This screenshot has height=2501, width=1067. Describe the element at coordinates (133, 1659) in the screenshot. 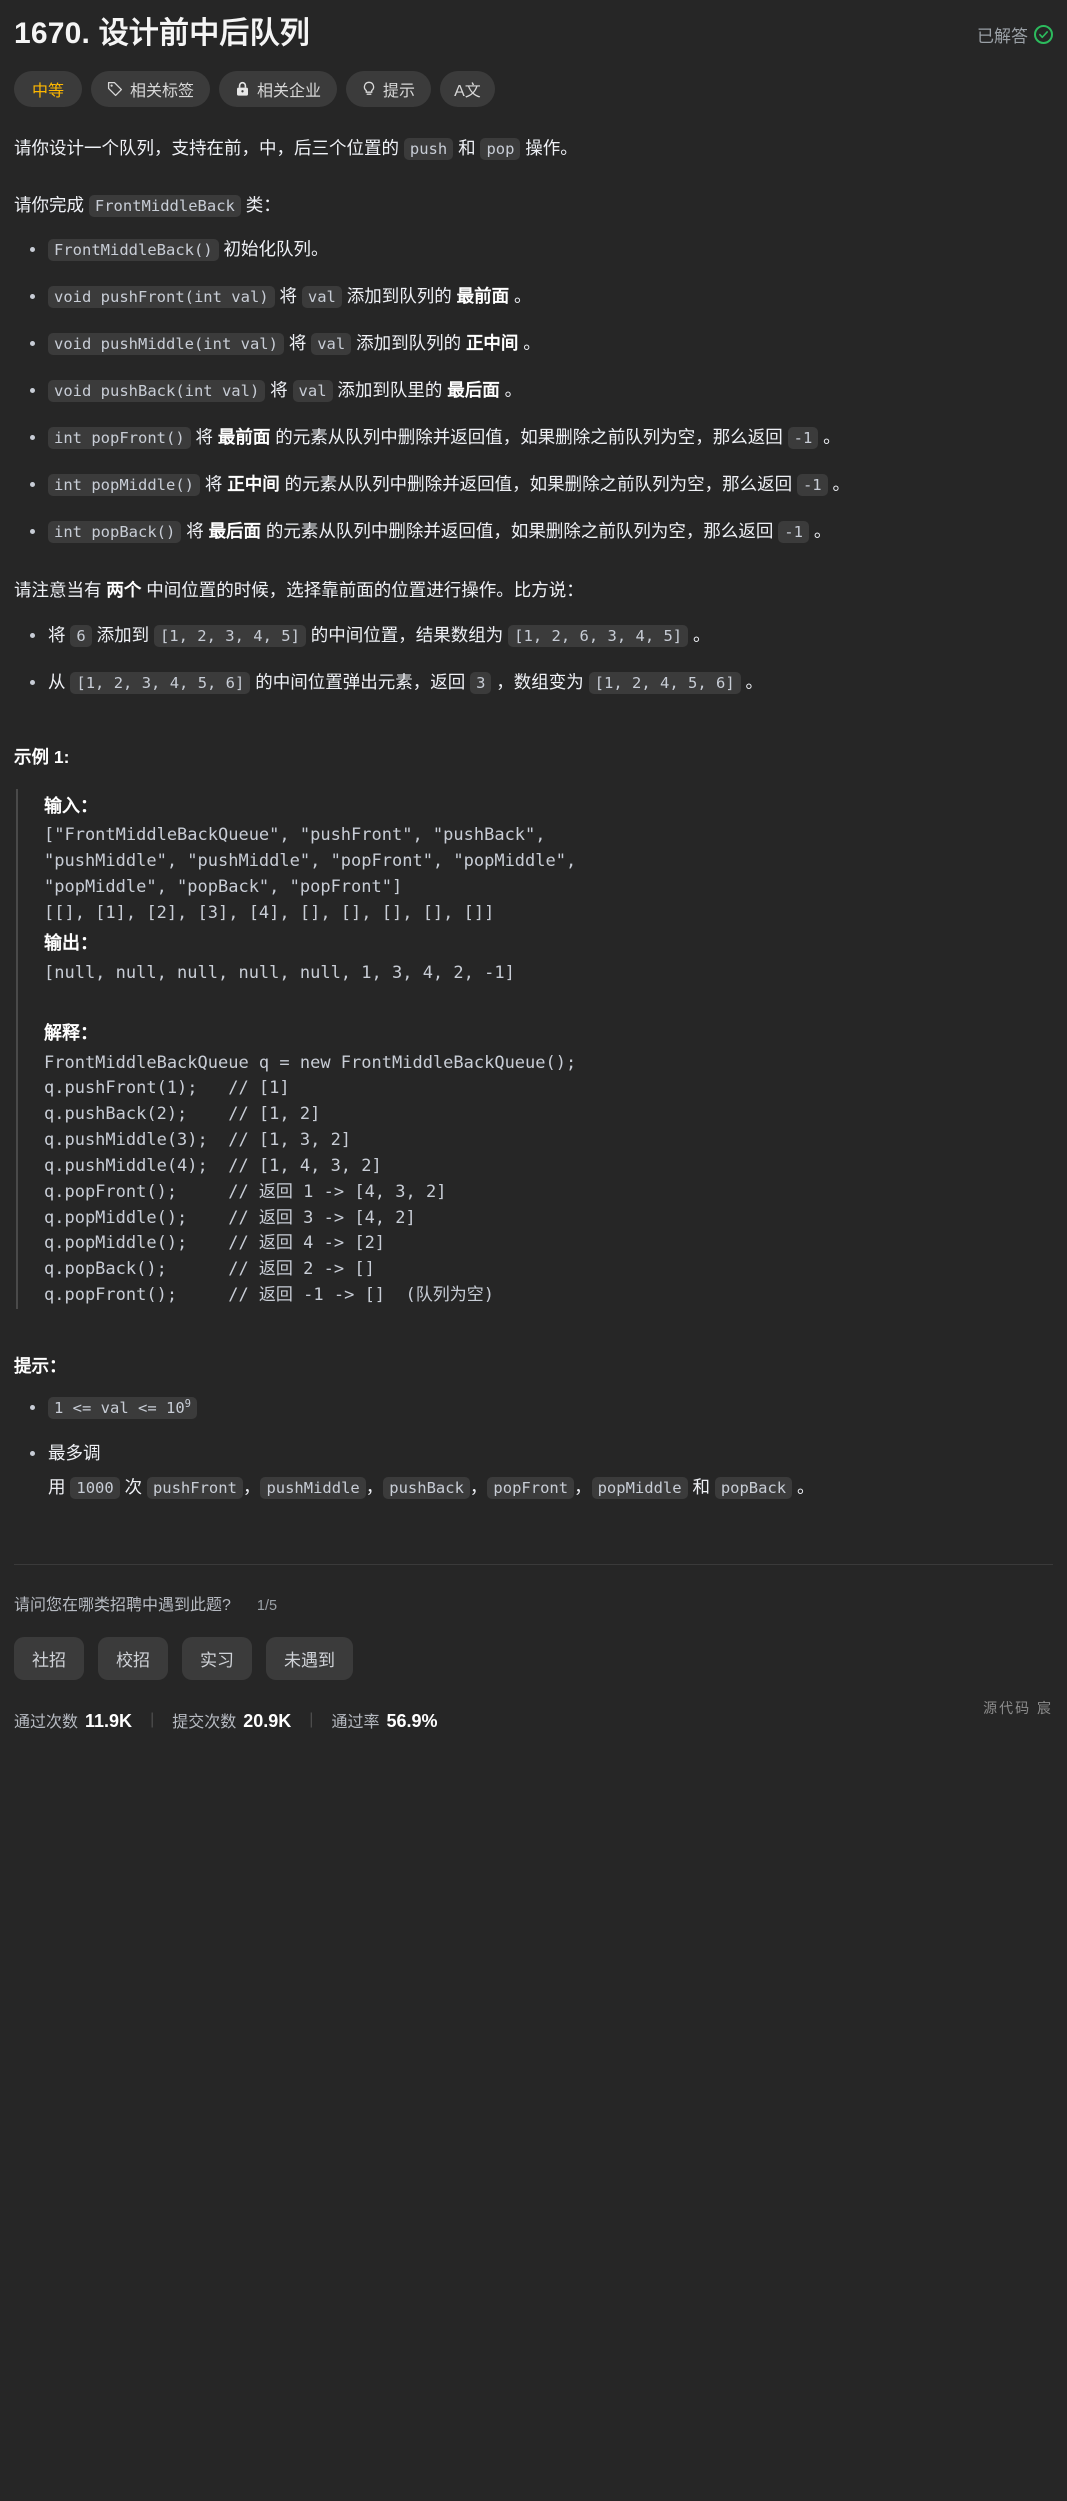

I see `survey-option-xiaozhao: 校招` at that location.